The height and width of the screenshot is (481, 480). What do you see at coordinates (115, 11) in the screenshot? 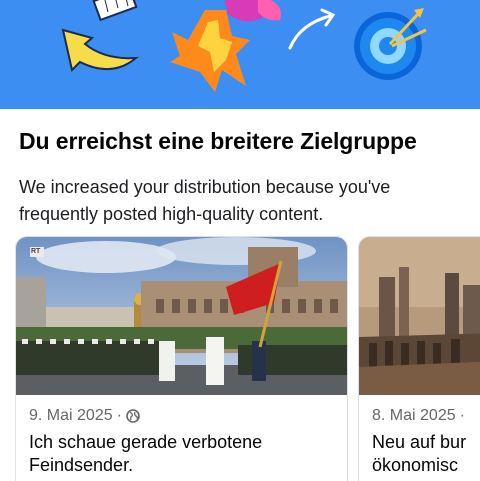
I see `paper-icon` at bounding box center [115, 11].